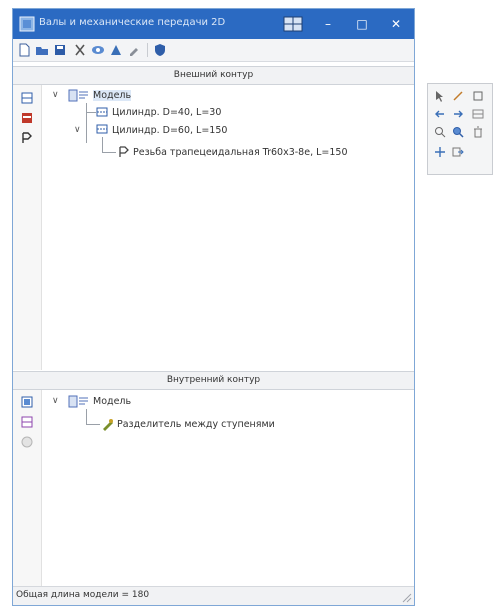 The image size is (498, 610). Describe the element at coordinates (213, 380) in the screenshot. I see `inner-contour-header: Внутренний контур` at that location.